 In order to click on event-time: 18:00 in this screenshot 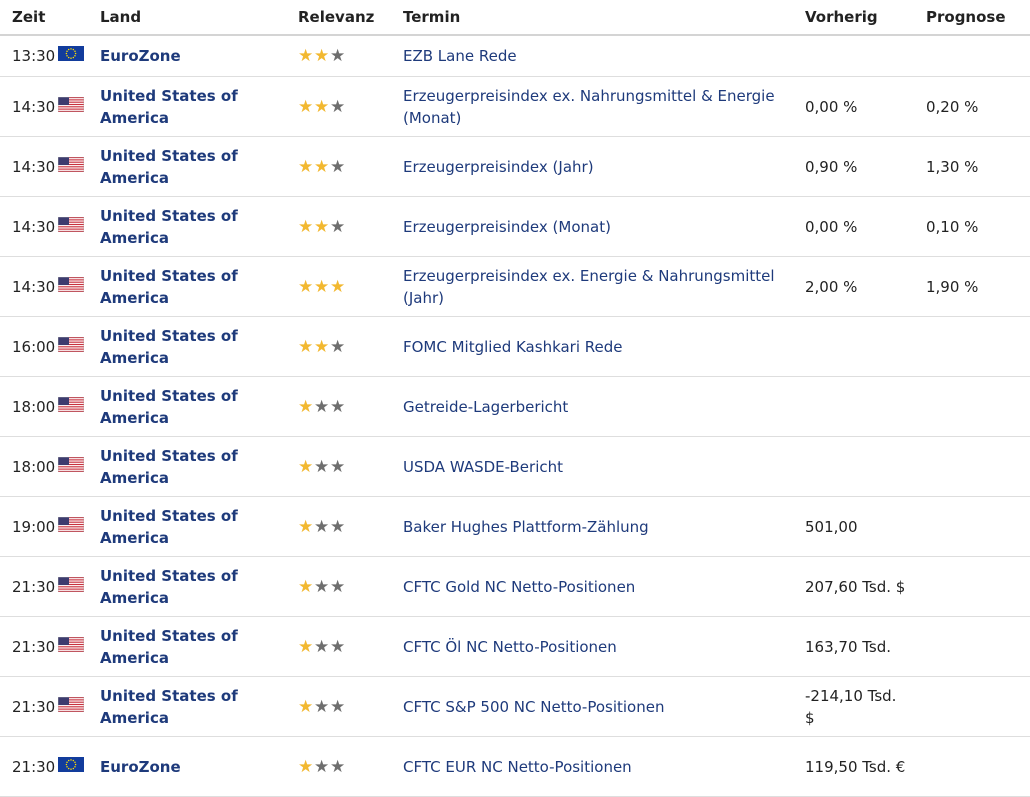, I will do `click(29, 466)`.